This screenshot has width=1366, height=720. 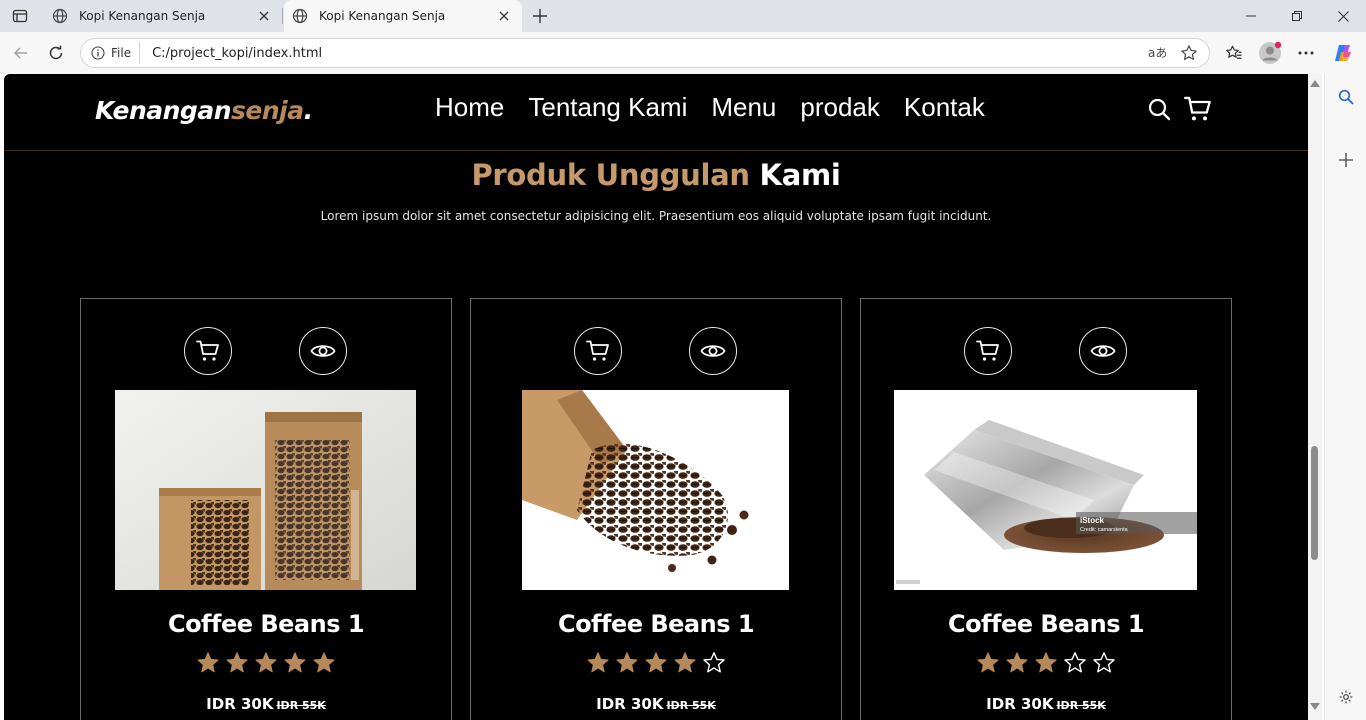 I want to click on url-text: C:/project_kopi/index.html, so click(x=648, y=53).